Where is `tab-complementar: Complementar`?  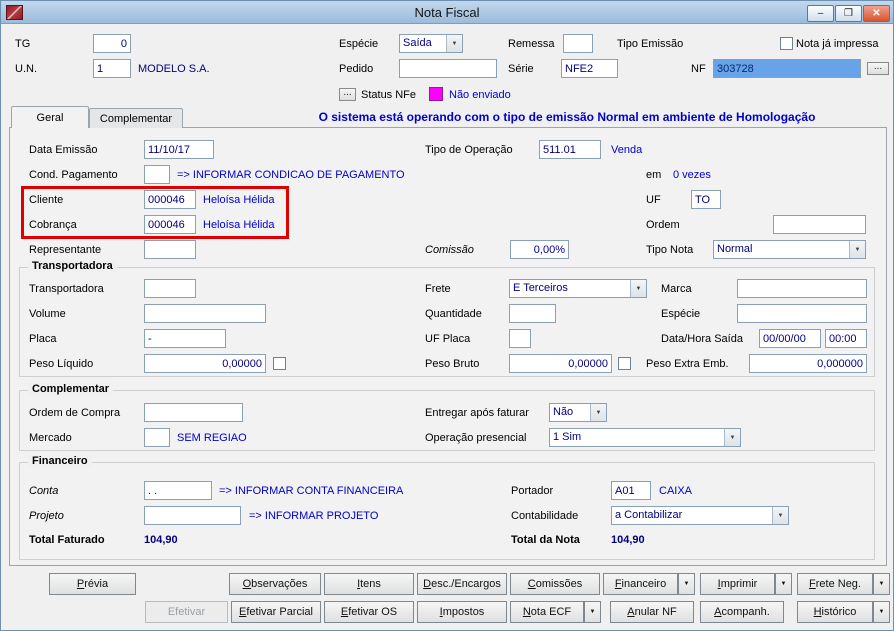 tab-complementar: Complementar is located at coordinates (136, 118).